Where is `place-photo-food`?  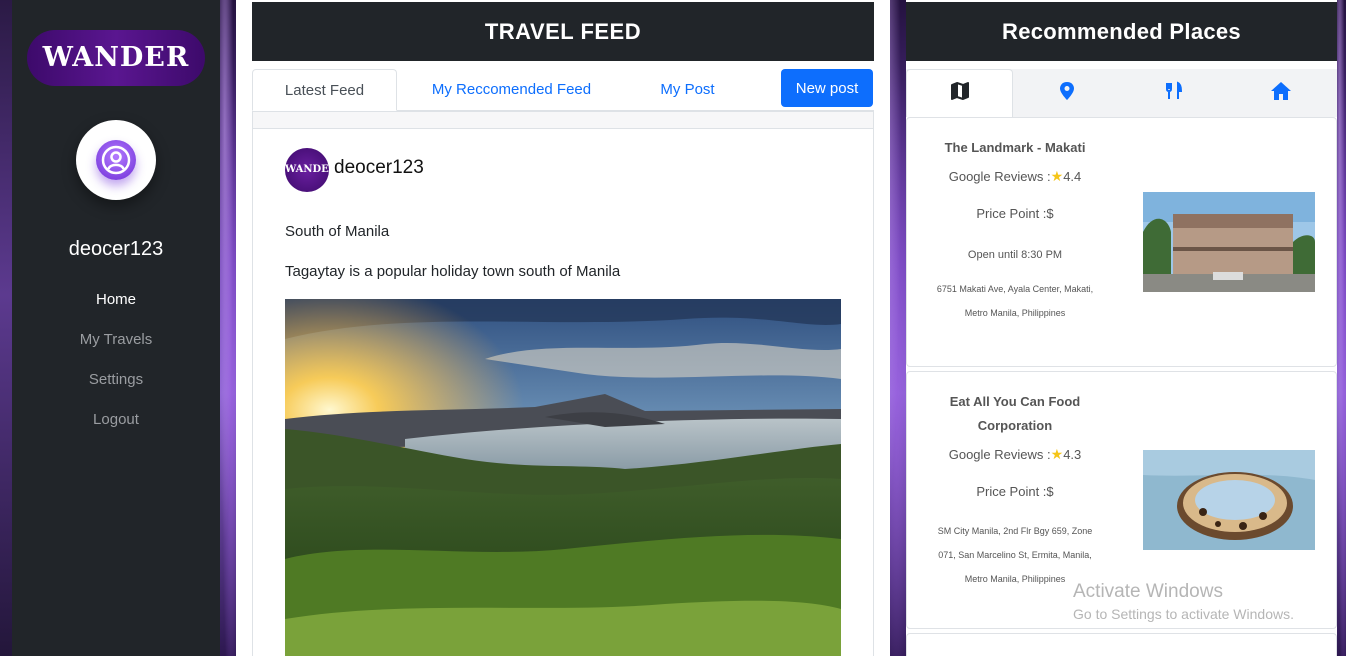 place-photo-food is located at coordinates (1229, 500).